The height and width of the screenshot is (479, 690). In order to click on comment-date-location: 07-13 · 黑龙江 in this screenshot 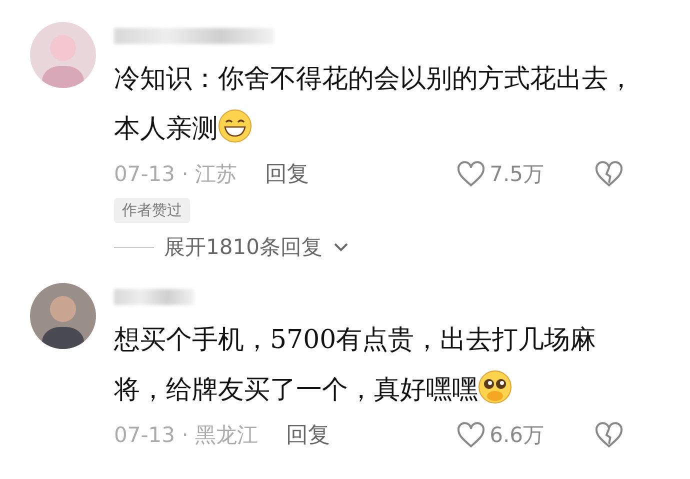, I will do `click(186, 435)`.